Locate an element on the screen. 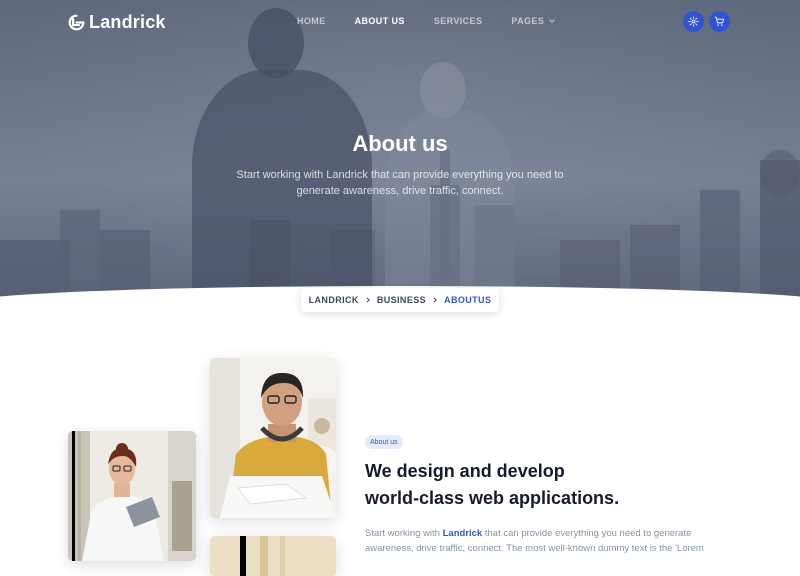  breadcrumb-item-current: ABOUTUS is located at coordinates (468, 300).